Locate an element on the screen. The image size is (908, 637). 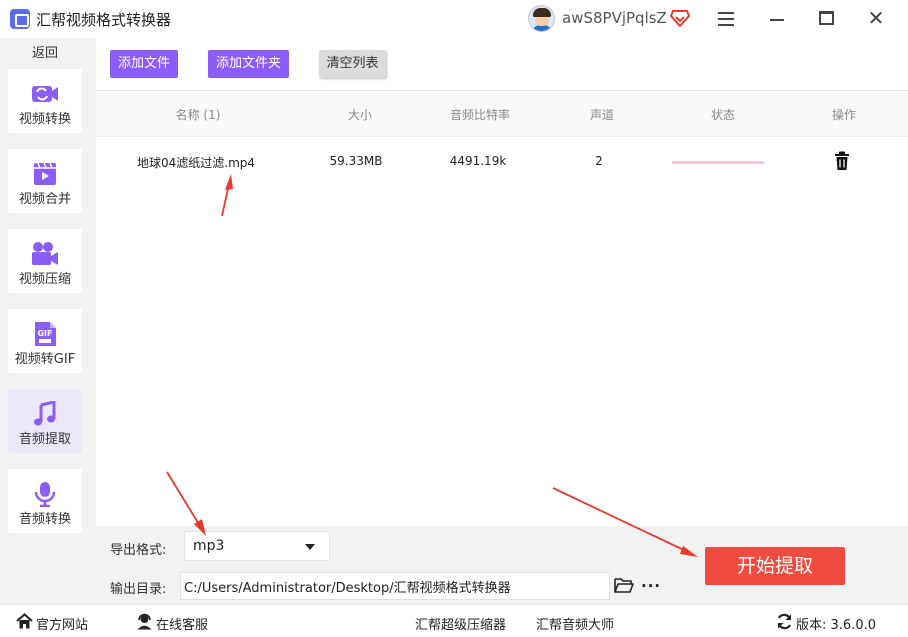
refresh-icon is located at coordinates (784, 621).